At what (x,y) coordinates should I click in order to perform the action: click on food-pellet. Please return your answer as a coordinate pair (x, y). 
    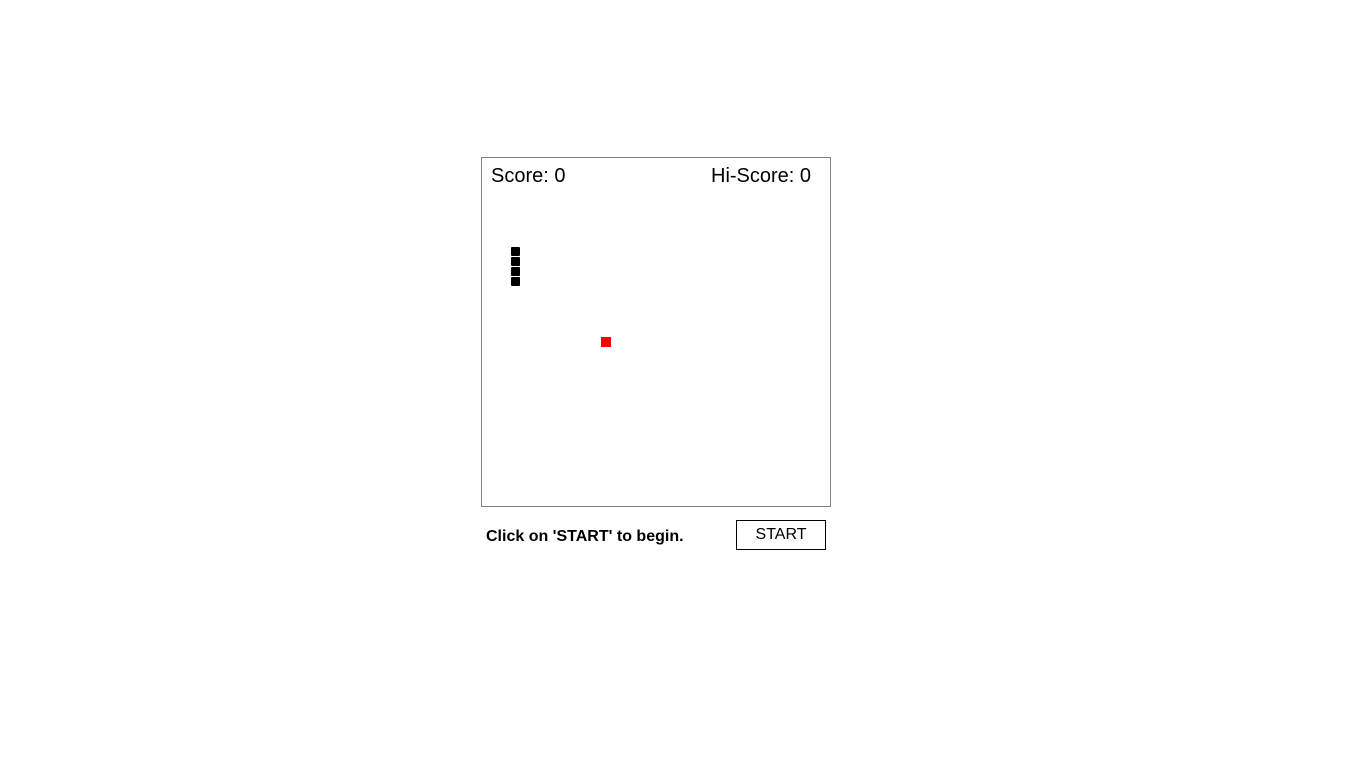
    Looking at the image, I should click on (606, 342).